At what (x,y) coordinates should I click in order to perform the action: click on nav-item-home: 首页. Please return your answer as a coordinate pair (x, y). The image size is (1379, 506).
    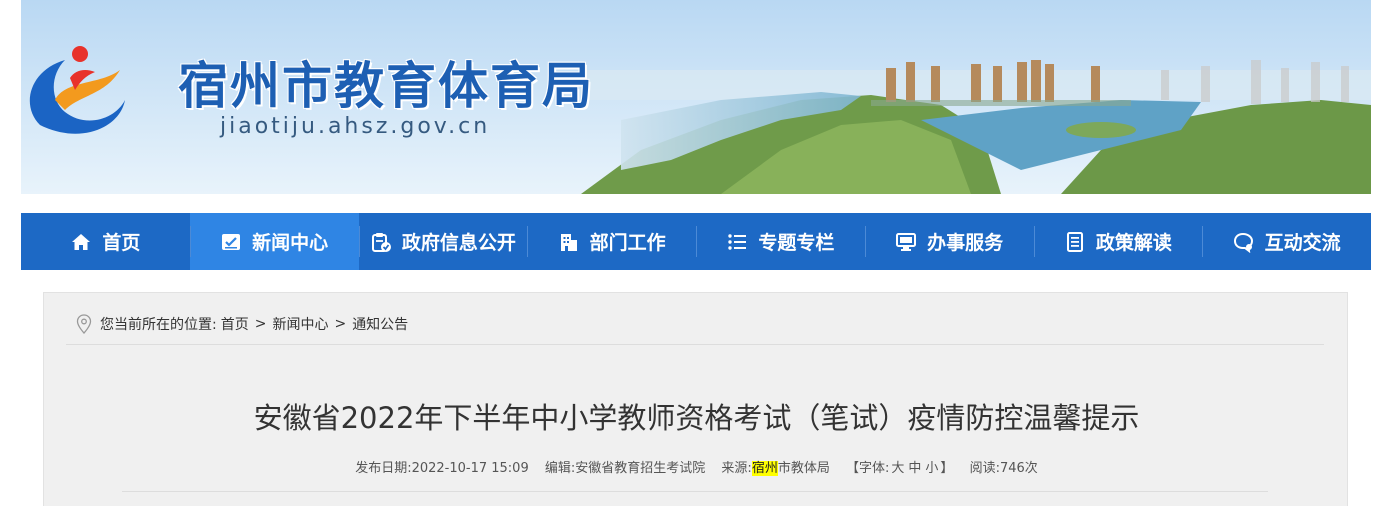
    Looking at the image, I should click on (105, 241).